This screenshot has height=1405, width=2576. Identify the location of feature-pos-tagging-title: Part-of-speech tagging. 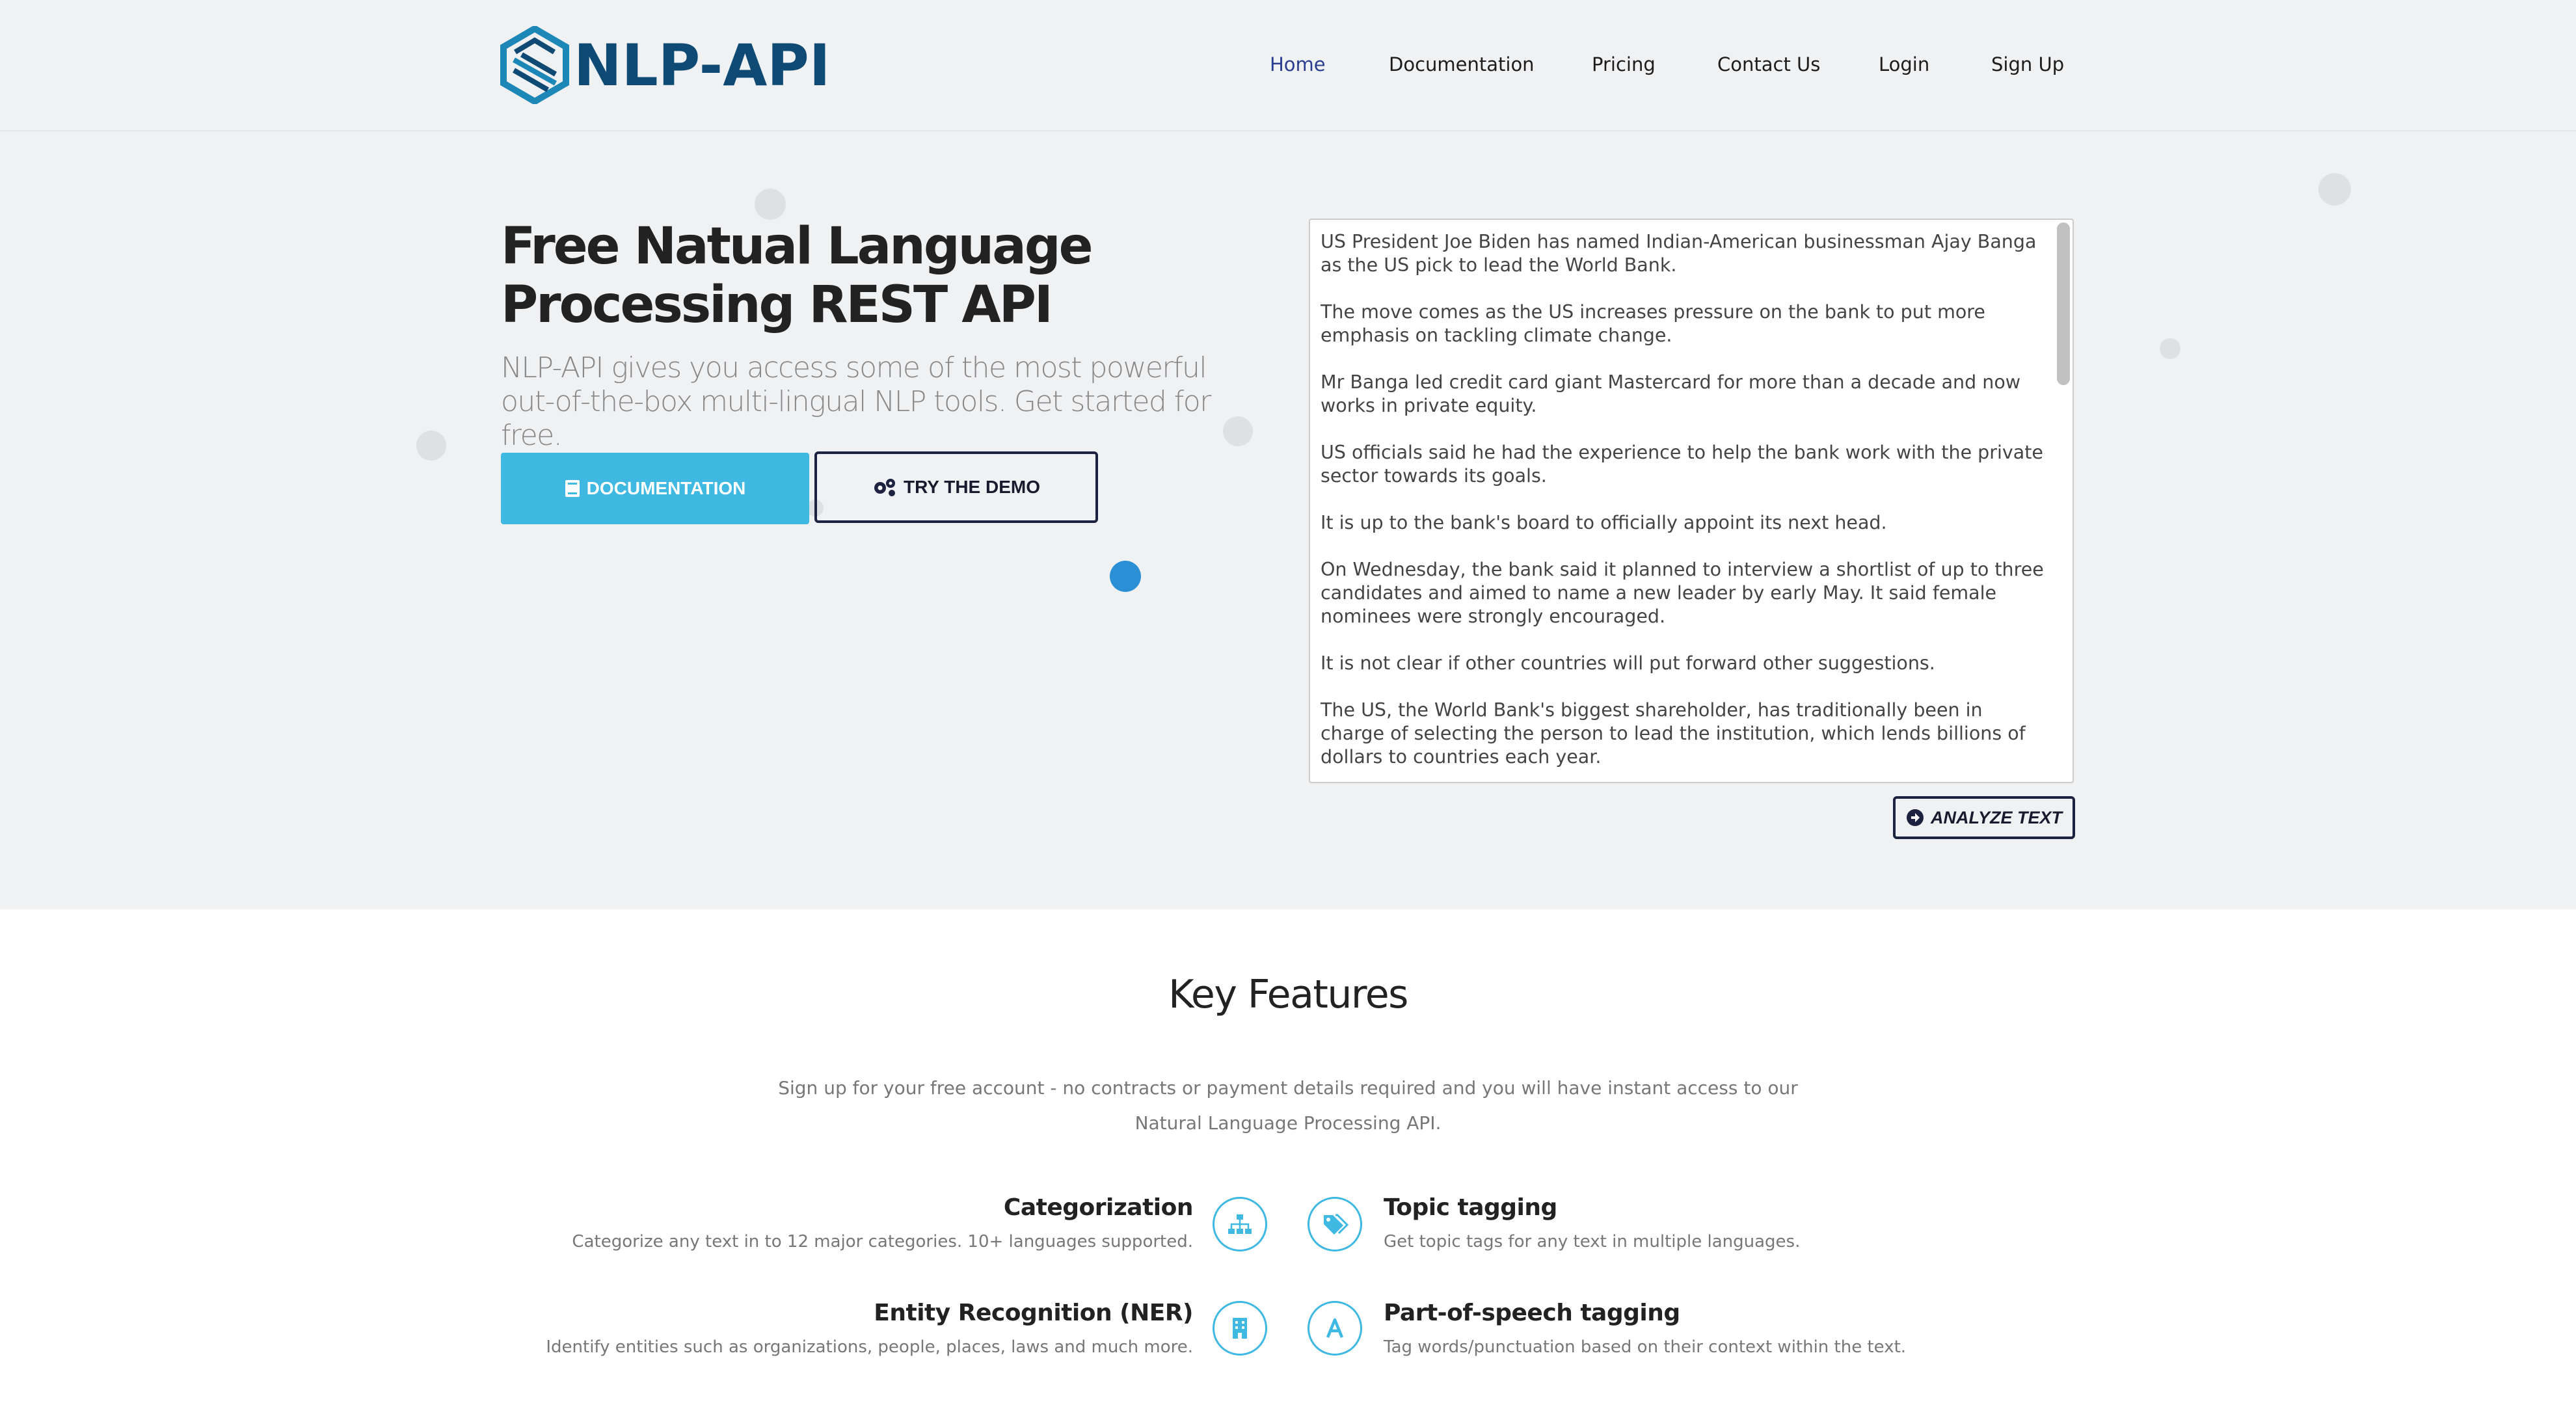
(1532, 1313).